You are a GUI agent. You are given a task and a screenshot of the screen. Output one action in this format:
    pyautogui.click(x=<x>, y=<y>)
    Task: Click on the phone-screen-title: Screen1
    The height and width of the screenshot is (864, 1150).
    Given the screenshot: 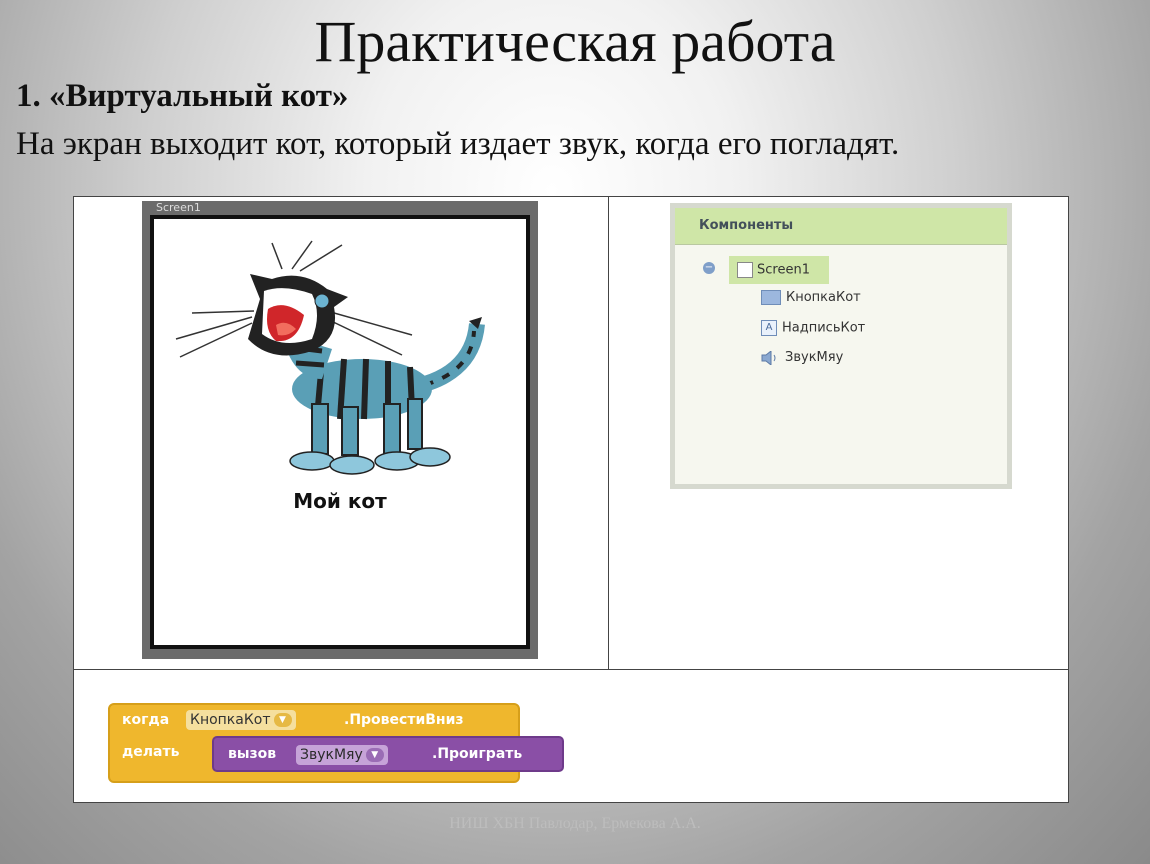 What is the action you would take?
    pyautogui.click(x=178, y=207)
    